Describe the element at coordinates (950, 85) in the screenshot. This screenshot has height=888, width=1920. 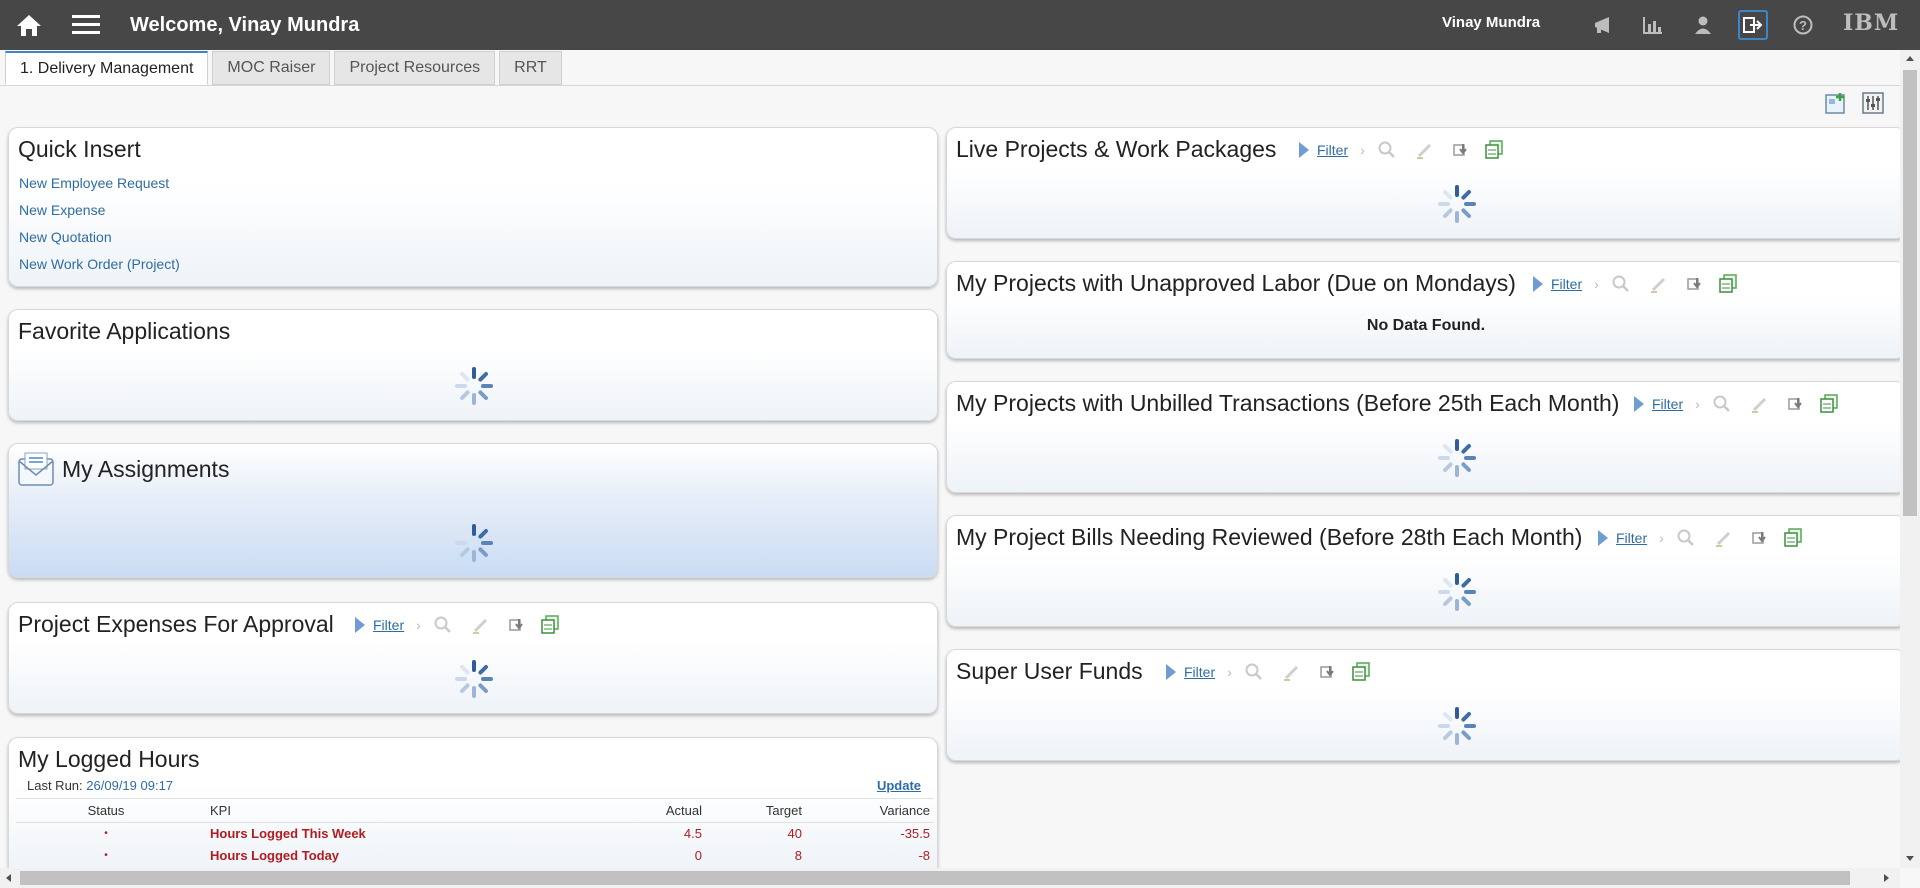
I see `tab-divider` at that location.